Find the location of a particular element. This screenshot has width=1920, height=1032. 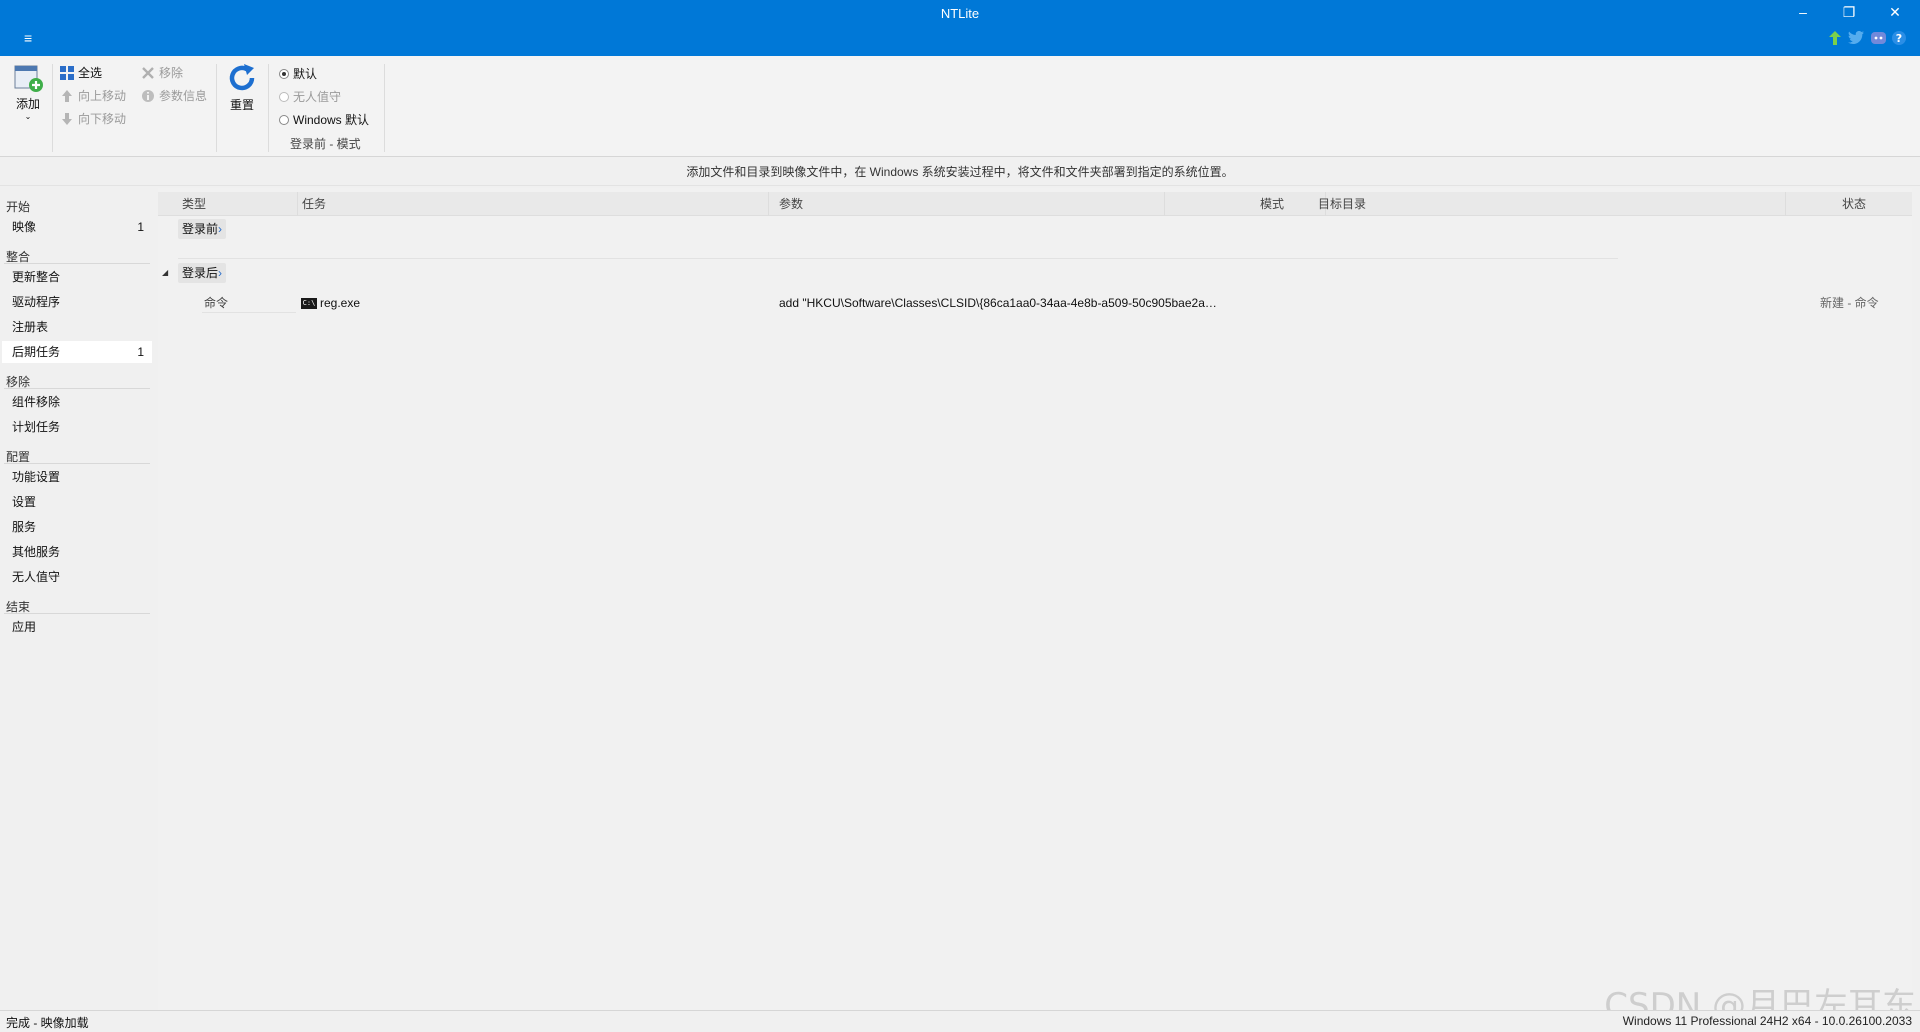

sidebar-category-start: 开始 is located at coordinates (18, 207).